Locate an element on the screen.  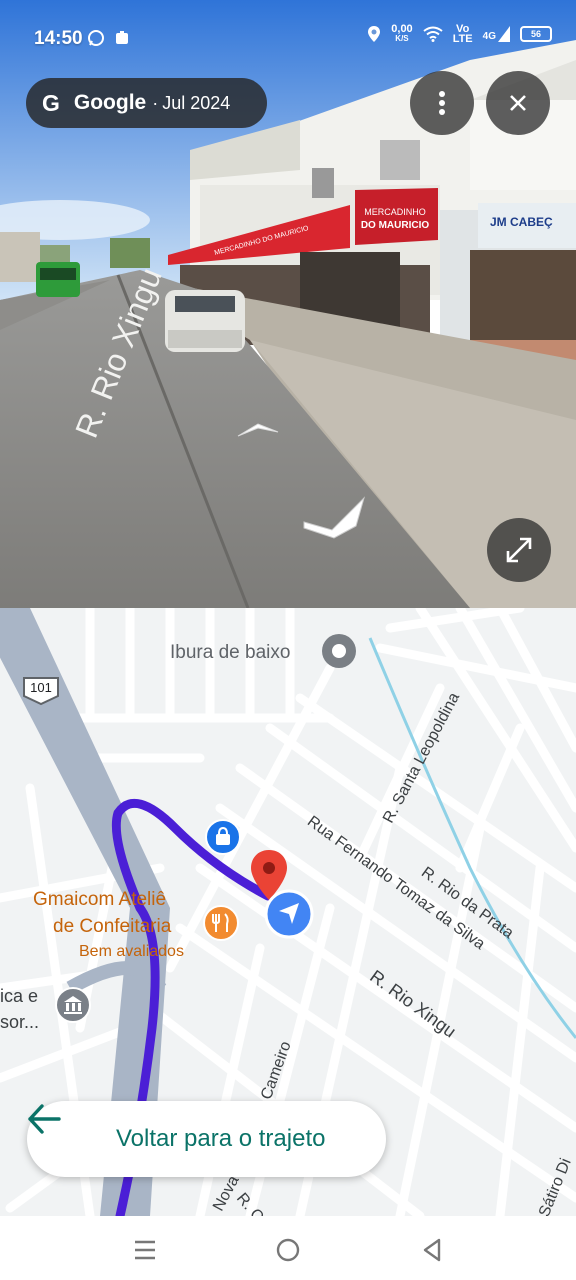
notification-icon is located at coordinates (122, 37).